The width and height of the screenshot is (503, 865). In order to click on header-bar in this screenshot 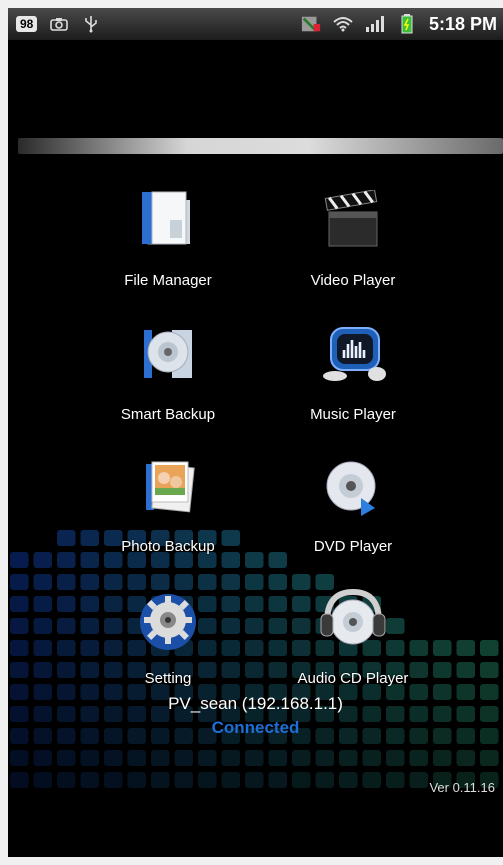, I will do `click(260, 146)`.